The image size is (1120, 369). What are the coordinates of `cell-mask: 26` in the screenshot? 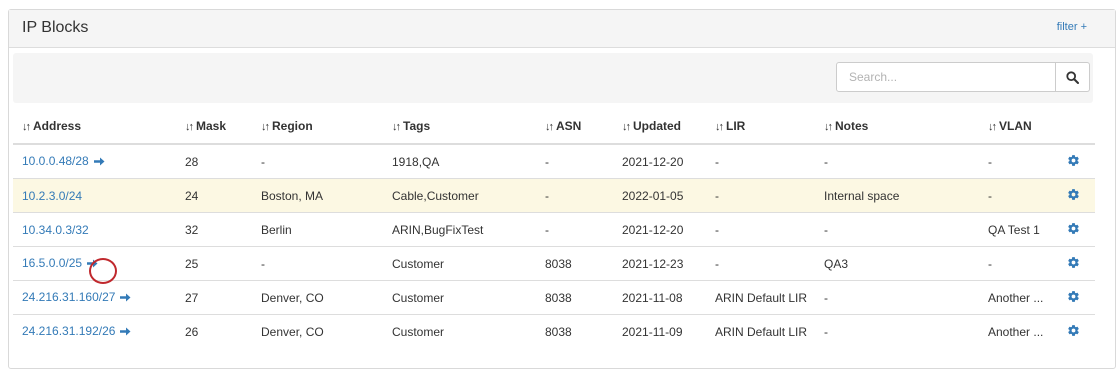 It's located at (214, 331).